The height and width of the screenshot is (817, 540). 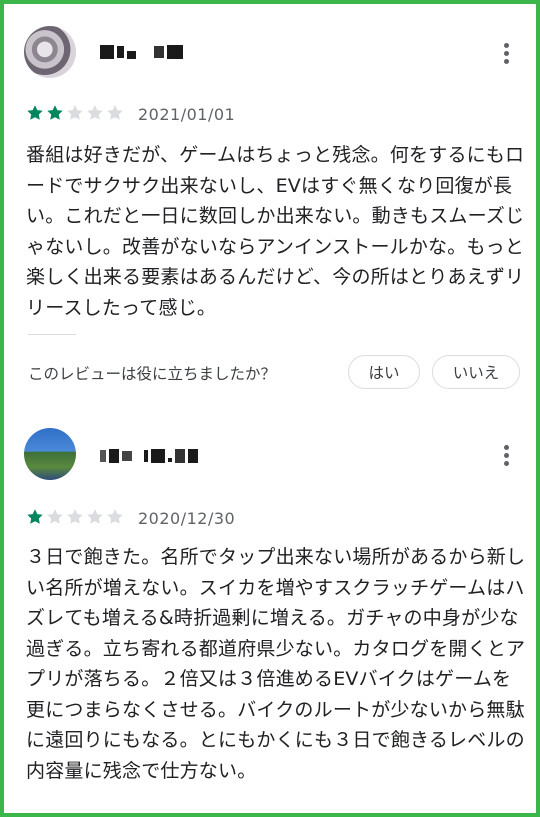 What do you see at coordinates (52, 334) in the screenshot?
I see `divider` at bounding box center [52, 334].